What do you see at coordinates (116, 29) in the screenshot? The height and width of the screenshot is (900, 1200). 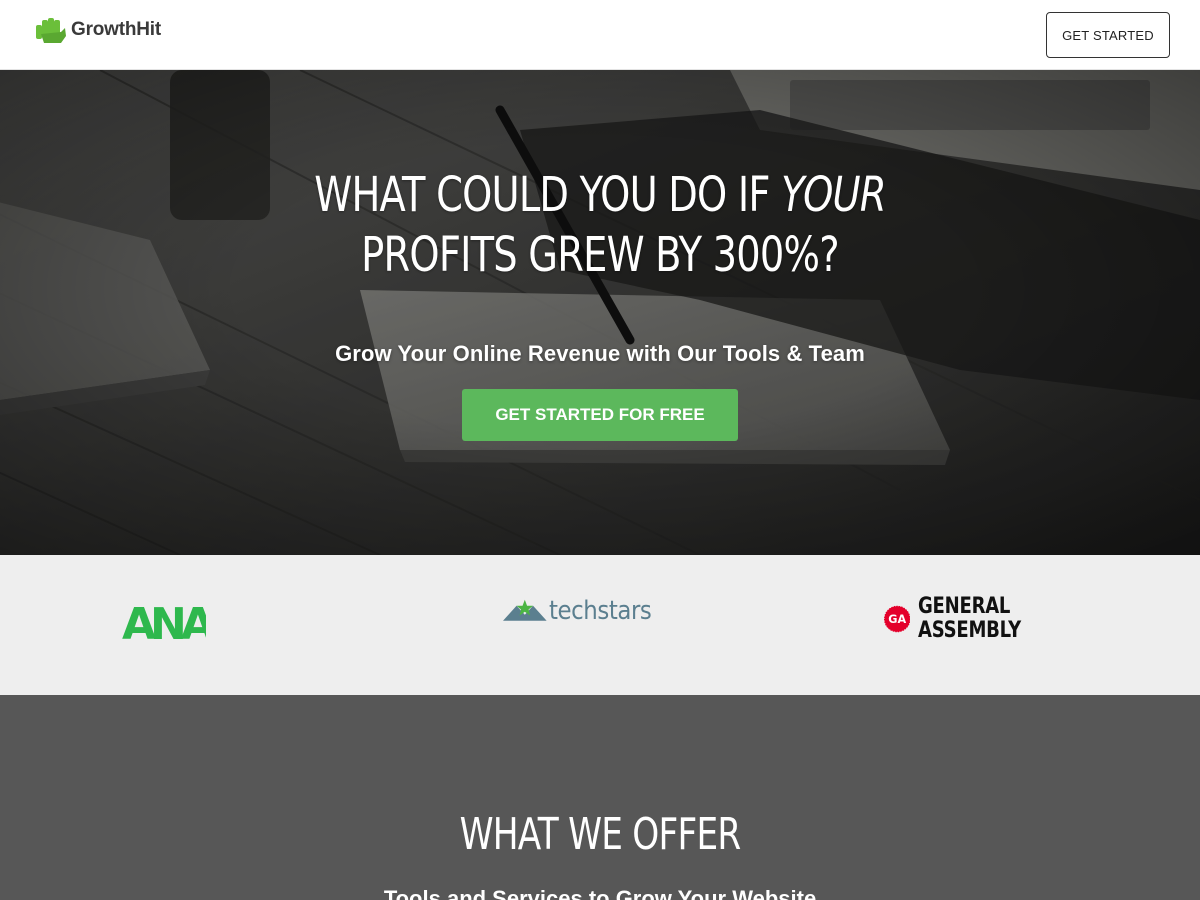 I see `logo-text: GrowthHit` at bounding box center [116, 29].